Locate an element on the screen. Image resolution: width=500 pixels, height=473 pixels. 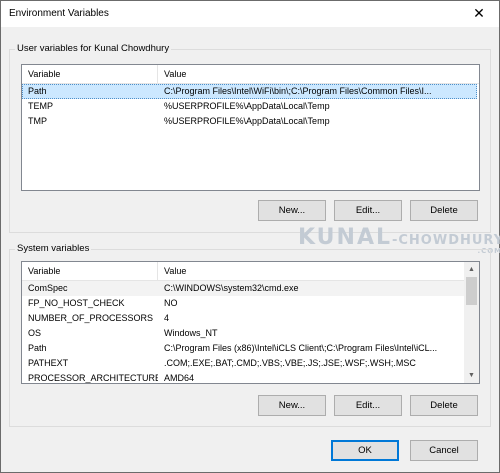
user-delete-button: Delete is located at coordinates (444, 210).